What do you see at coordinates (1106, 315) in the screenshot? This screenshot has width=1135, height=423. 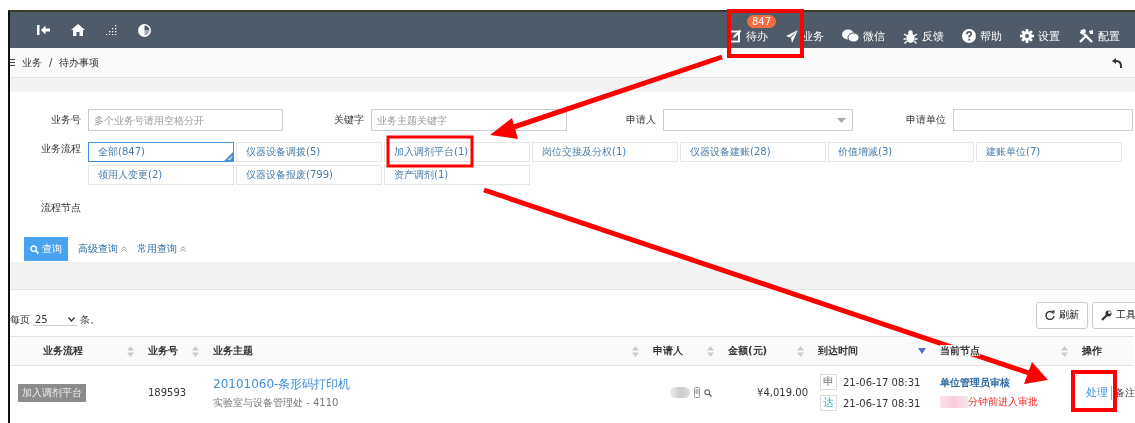 I see `wrench-icon` at bounding box center [1106, 315].